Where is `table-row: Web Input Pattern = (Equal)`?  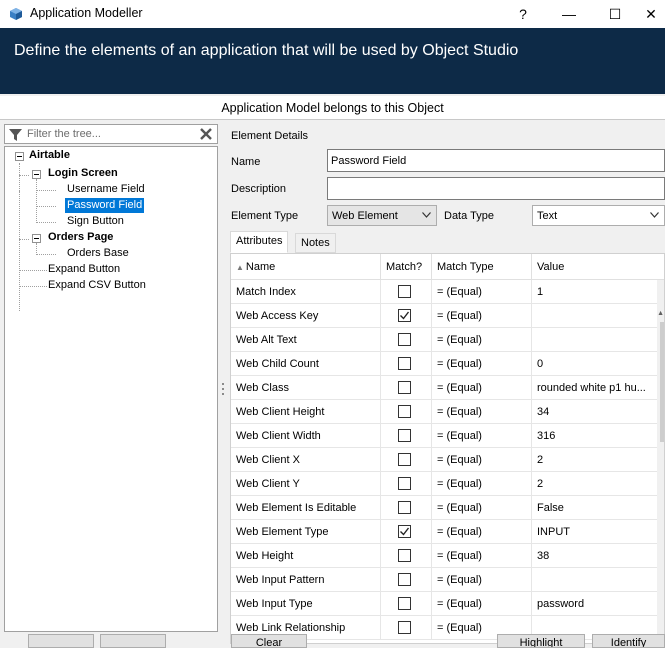 table-row: Web Input Pattern = (Equal) is located at coordinates (445, 580).